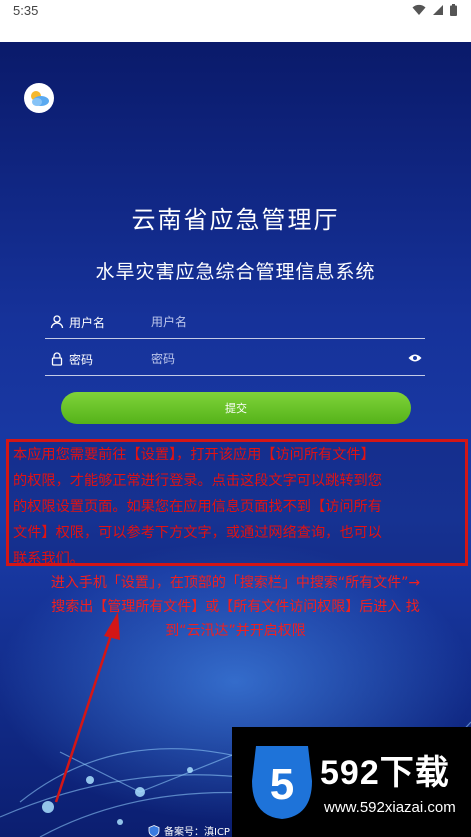 This screenshot has height=837, width=471. I want to click on wifi-icon, so click(419, 9).